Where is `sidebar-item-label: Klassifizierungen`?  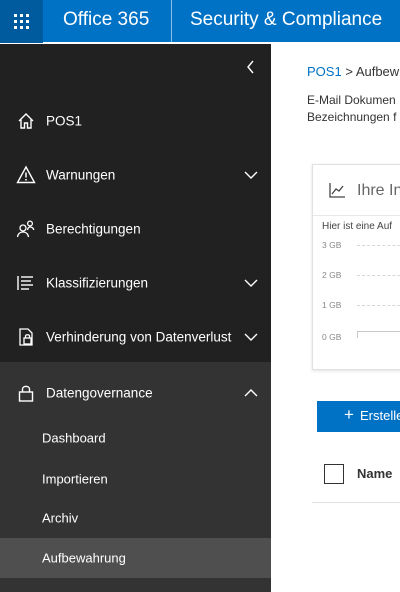
sidebar-item-label: Klassifizierungen is located at coordinates (97, 283).